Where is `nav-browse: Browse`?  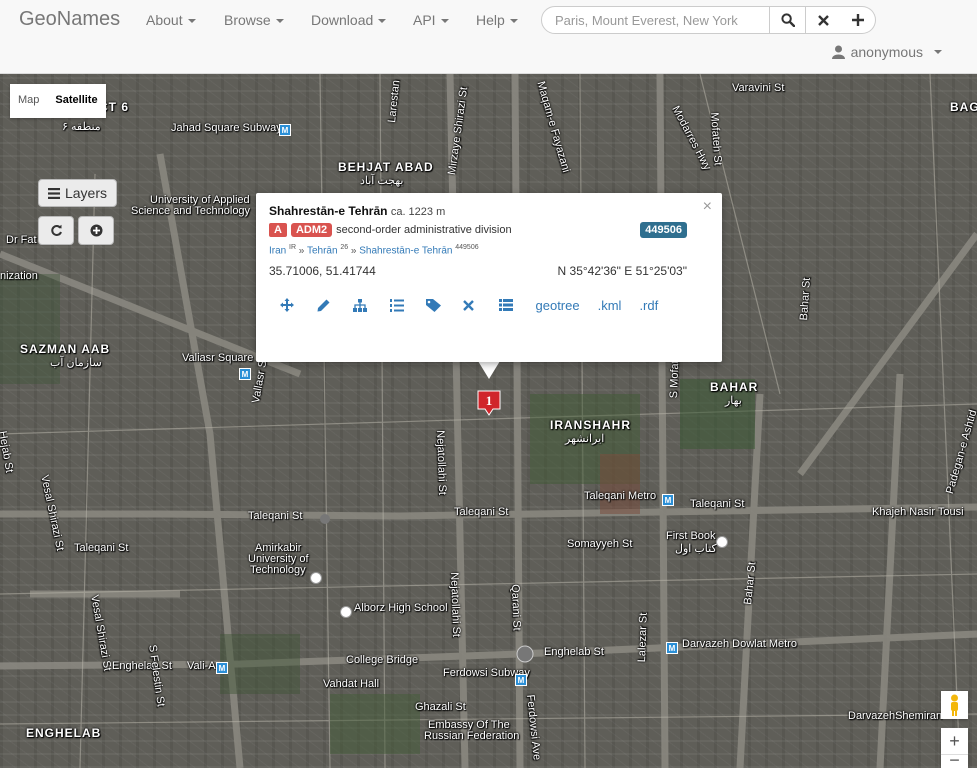 nav-browse: Browse is located at coordinates (254, 20).